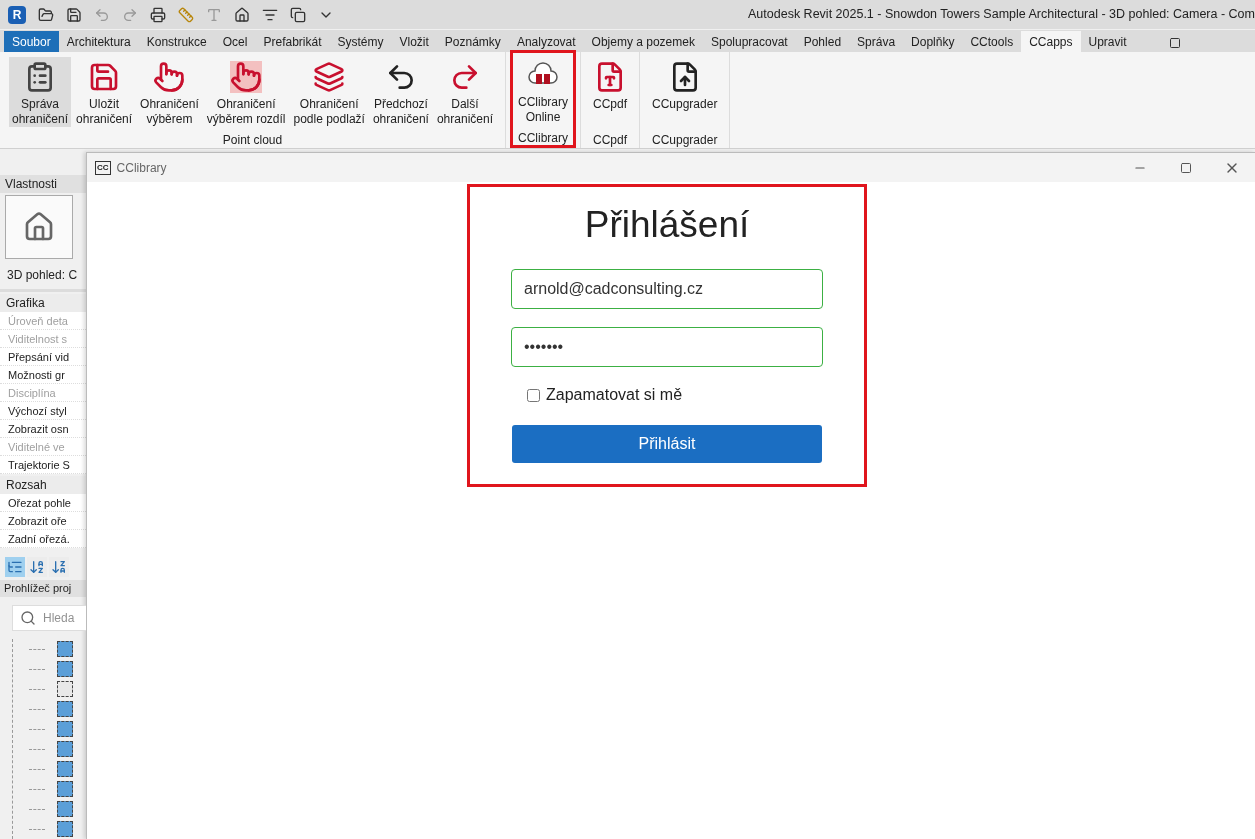 This screenshot has width=1255, height=839. Describe the element at coordinates (31, 41) in the screenshot. I see `ribbon-tab: Soubor` at that location.